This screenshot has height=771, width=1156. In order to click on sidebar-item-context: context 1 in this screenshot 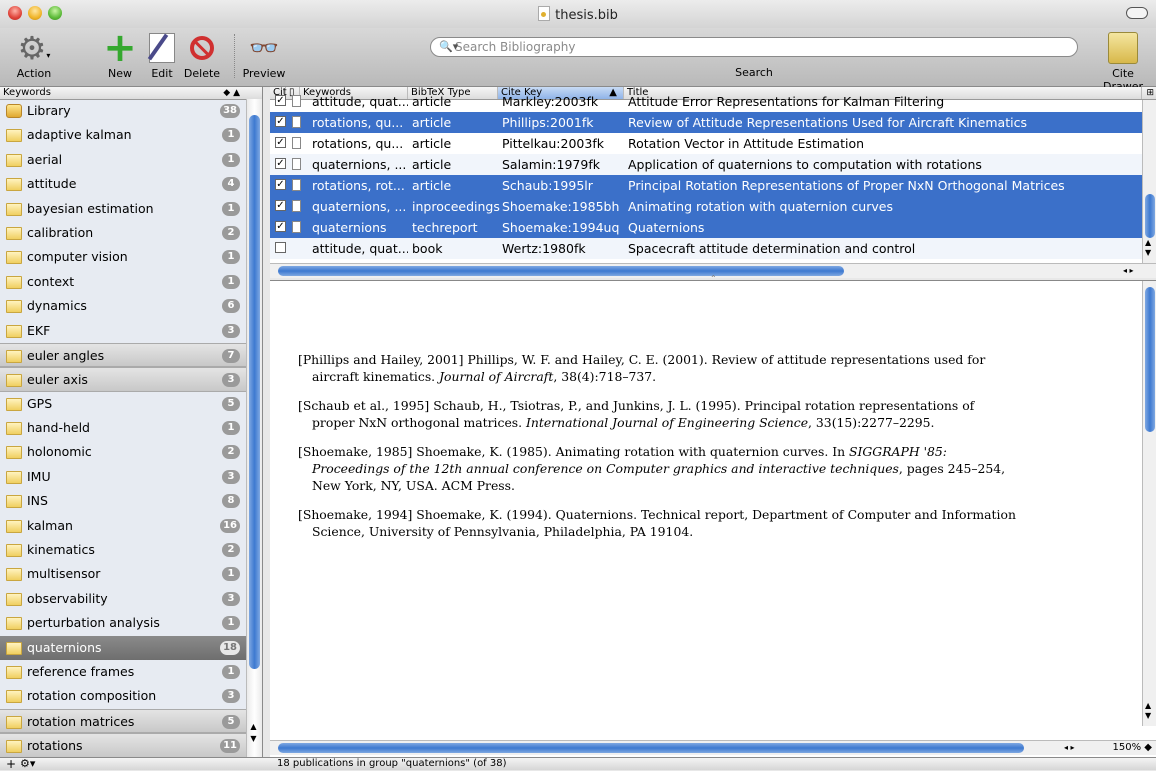, I will do `click(123, 282)`.